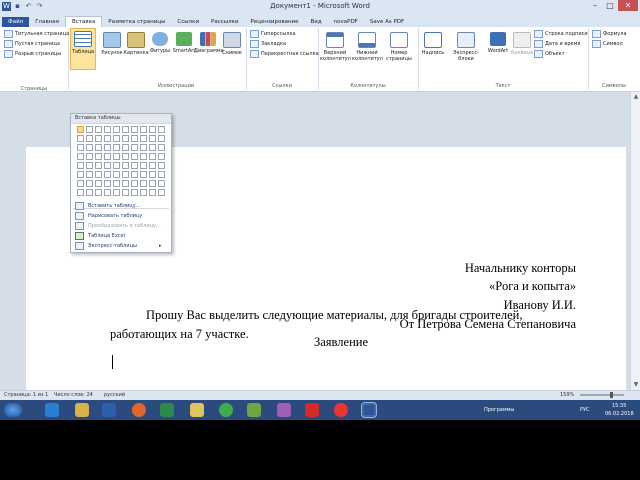 This screenshot has width=640, height=480. What do you see at coordinates (284, 54) in the screenshot?
I see `cross-reference-button: Перекрестная ссылка` at bounding box center [284, 54].